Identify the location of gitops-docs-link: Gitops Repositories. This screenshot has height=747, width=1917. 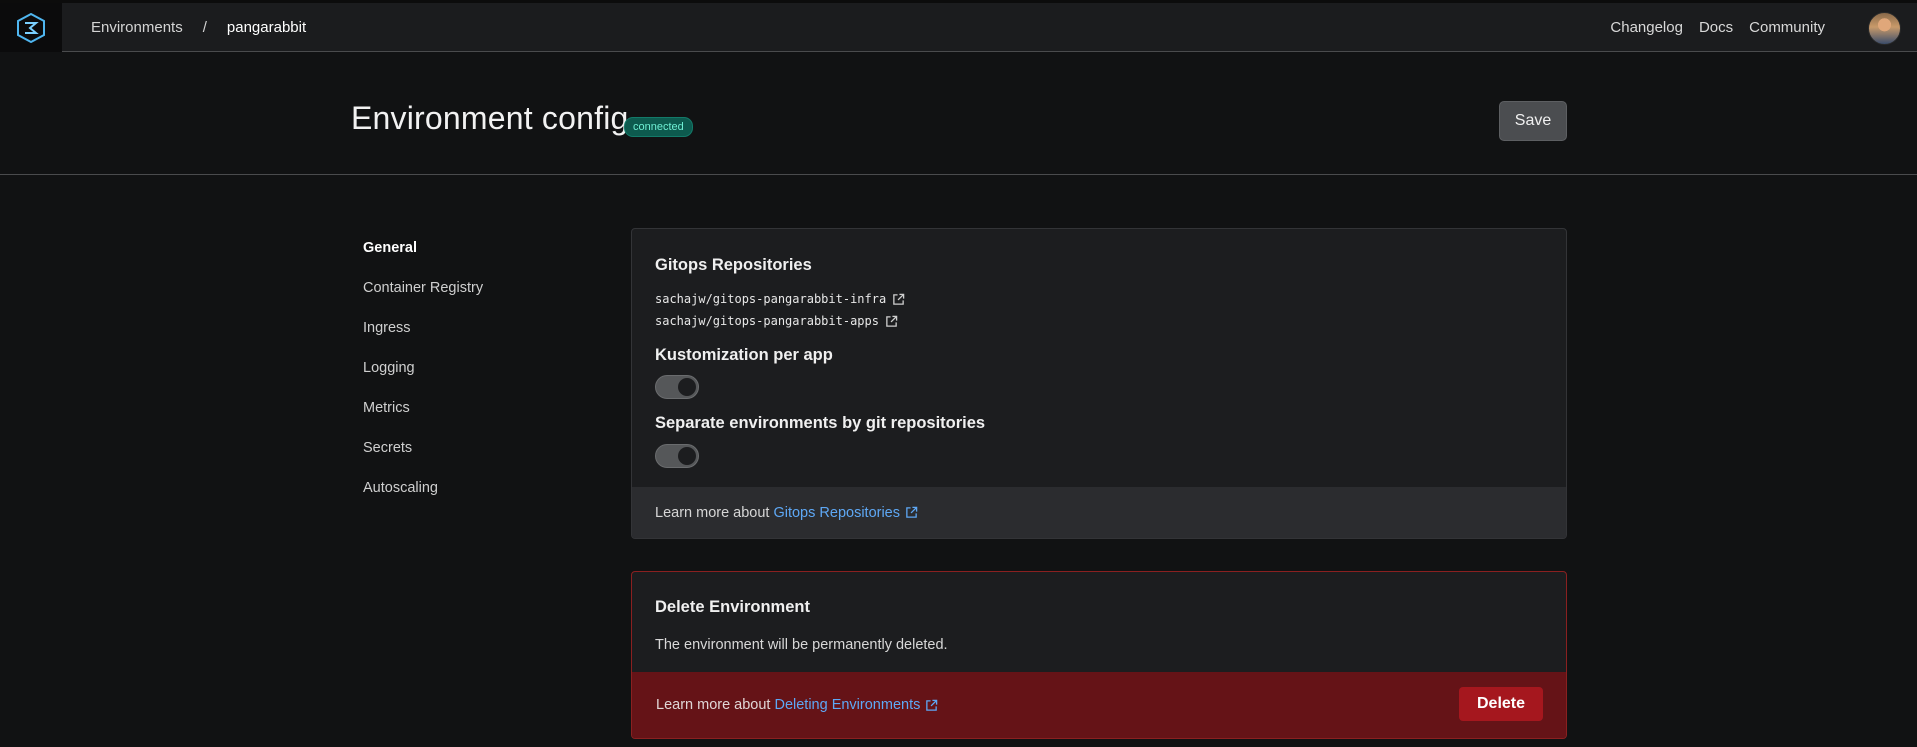
(845, 513).